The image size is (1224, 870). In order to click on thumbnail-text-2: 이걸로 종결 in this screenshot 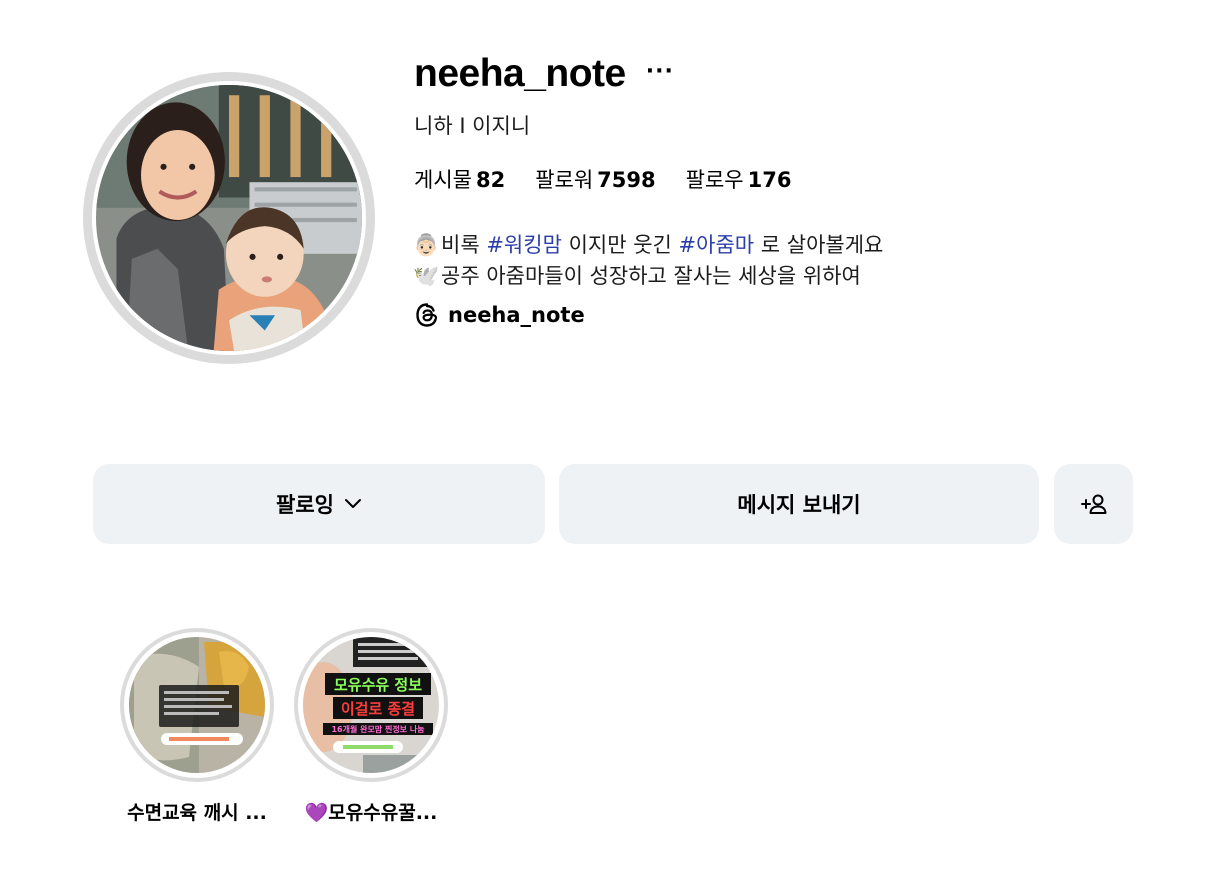, I will do `click(378, 709)`.